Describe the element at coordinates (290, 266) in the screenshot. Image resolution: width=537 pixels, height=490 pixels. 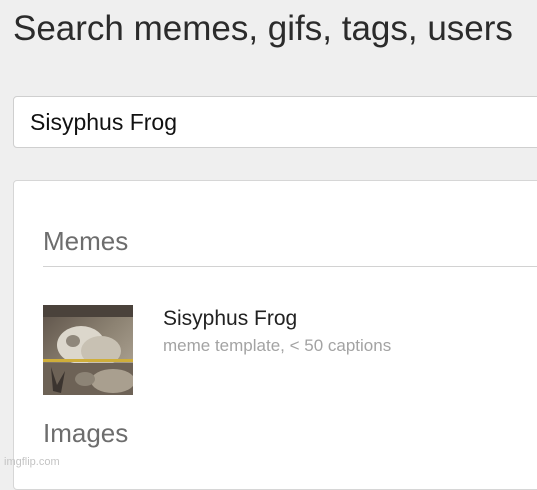
I see `section-divider` at that location.